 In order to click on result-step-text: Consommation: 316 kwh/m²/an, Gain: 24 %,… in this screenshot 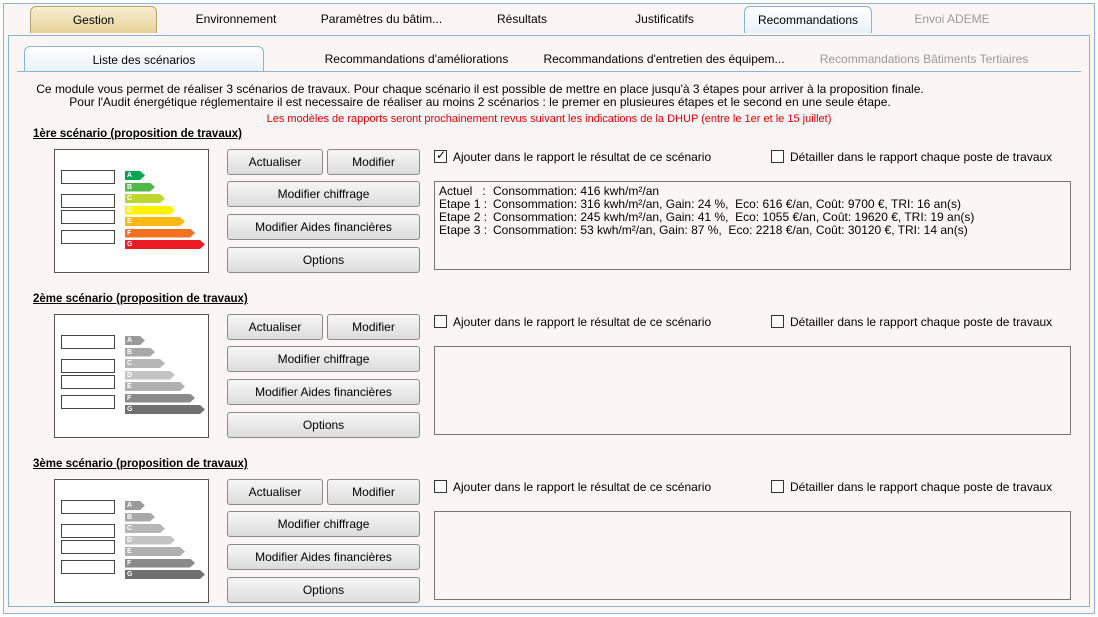, I will do `click(727, 204)`.